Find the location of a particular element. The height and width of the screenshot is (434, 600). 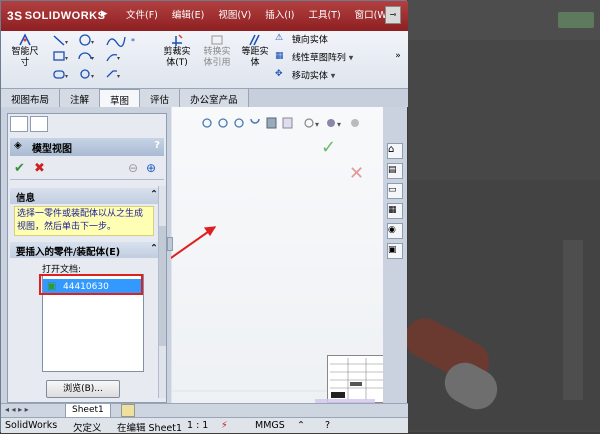

panel-title: 模型视图 ? ◈ is located at coordinates (87, 147).